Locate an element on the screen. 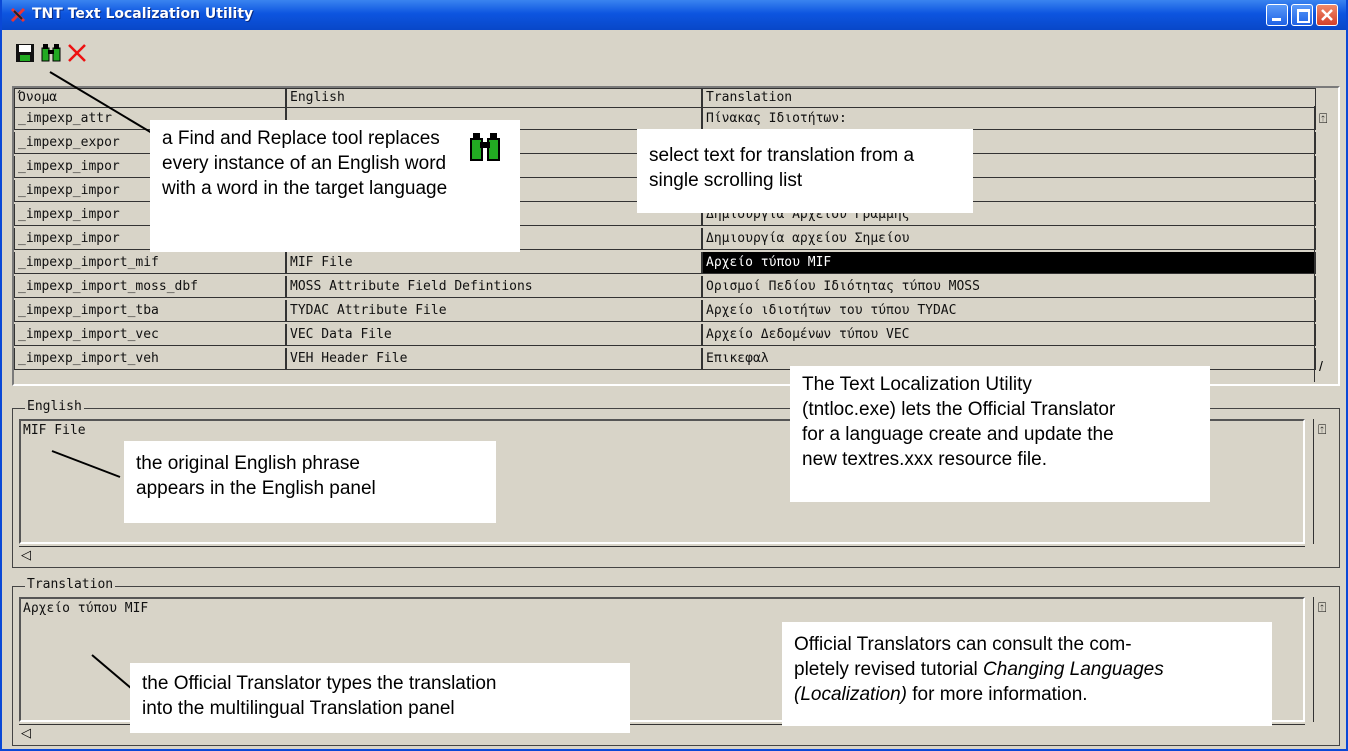  english-hscrollbar: ◁ is located at coordinates (662, 555).